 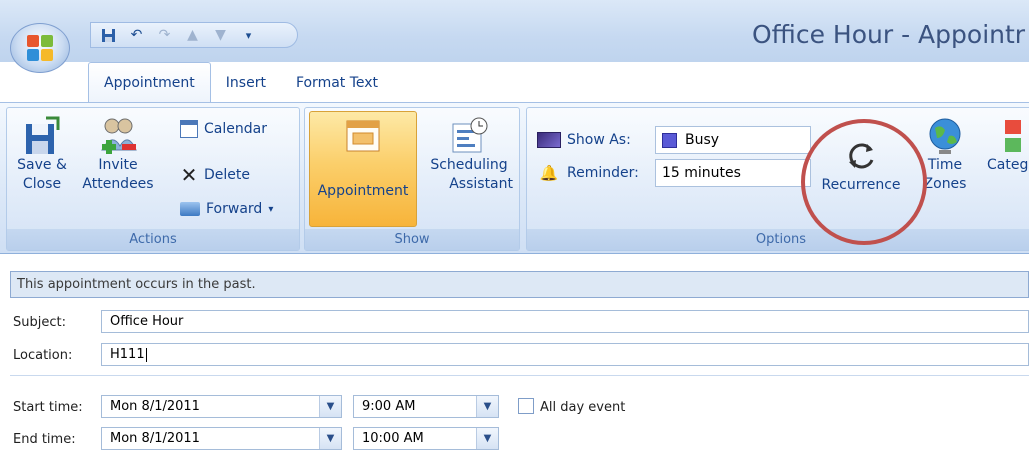 I want to click on reminder-text: Reminder:, so click(x=603, y=173).